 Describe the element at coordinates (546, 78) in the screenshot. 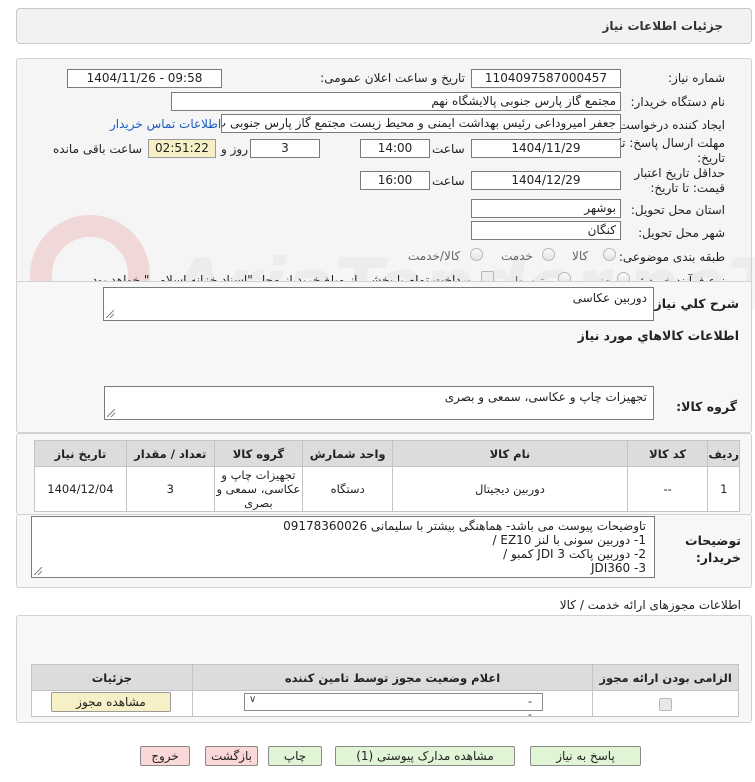

I see `need-number-field: 1104097587000457` at that location.